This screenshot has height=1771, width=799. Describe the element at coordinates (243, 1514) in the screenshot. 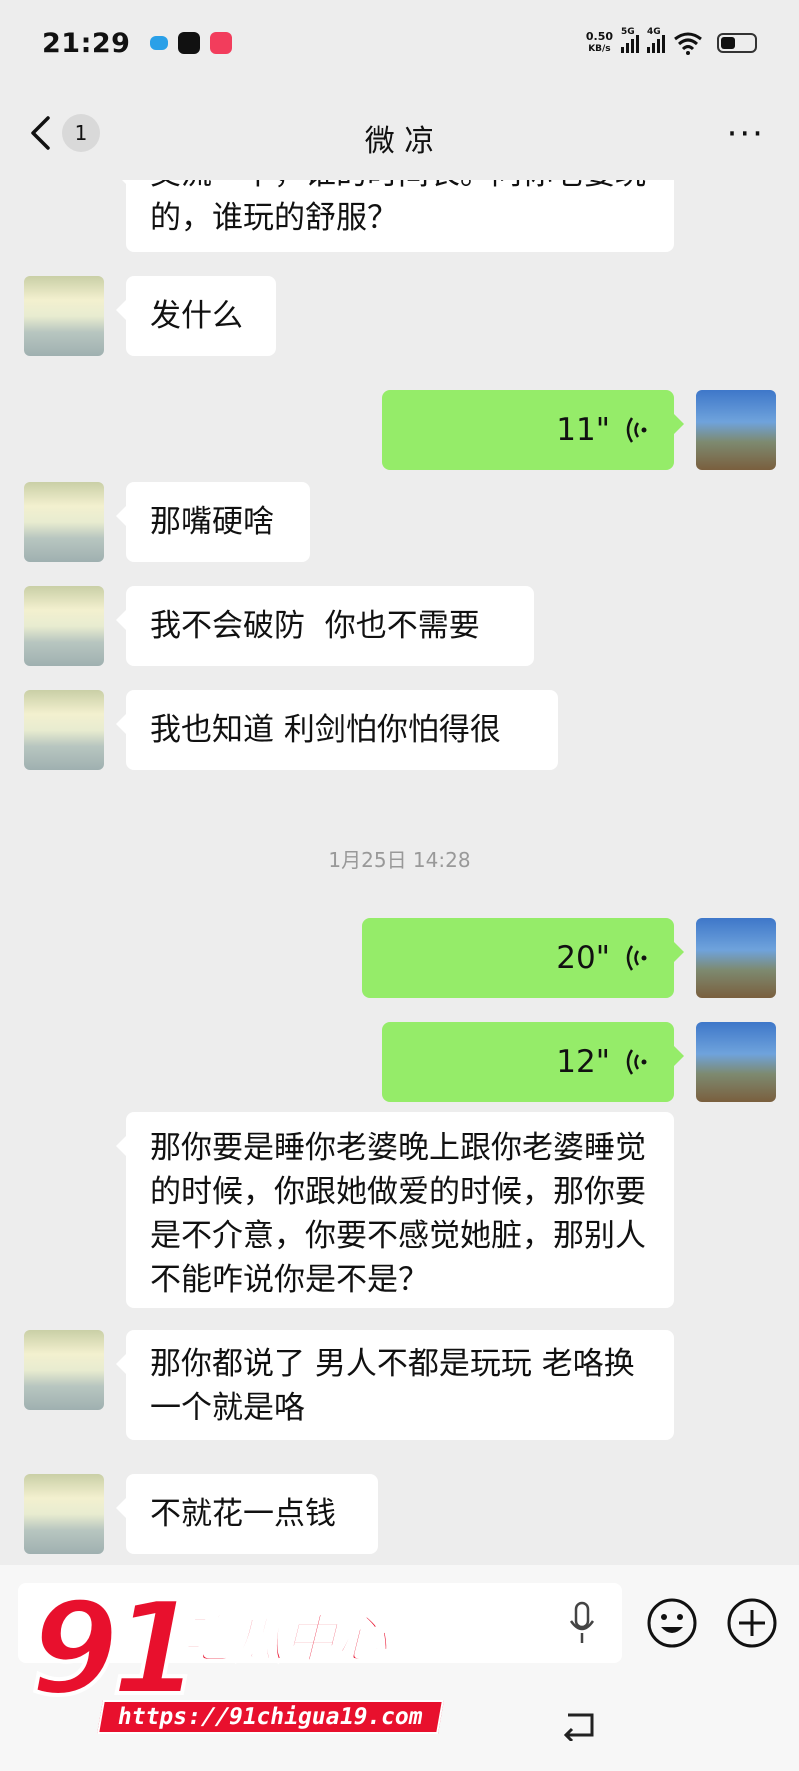

I see `message-text: 不就花一点钱` at that location.